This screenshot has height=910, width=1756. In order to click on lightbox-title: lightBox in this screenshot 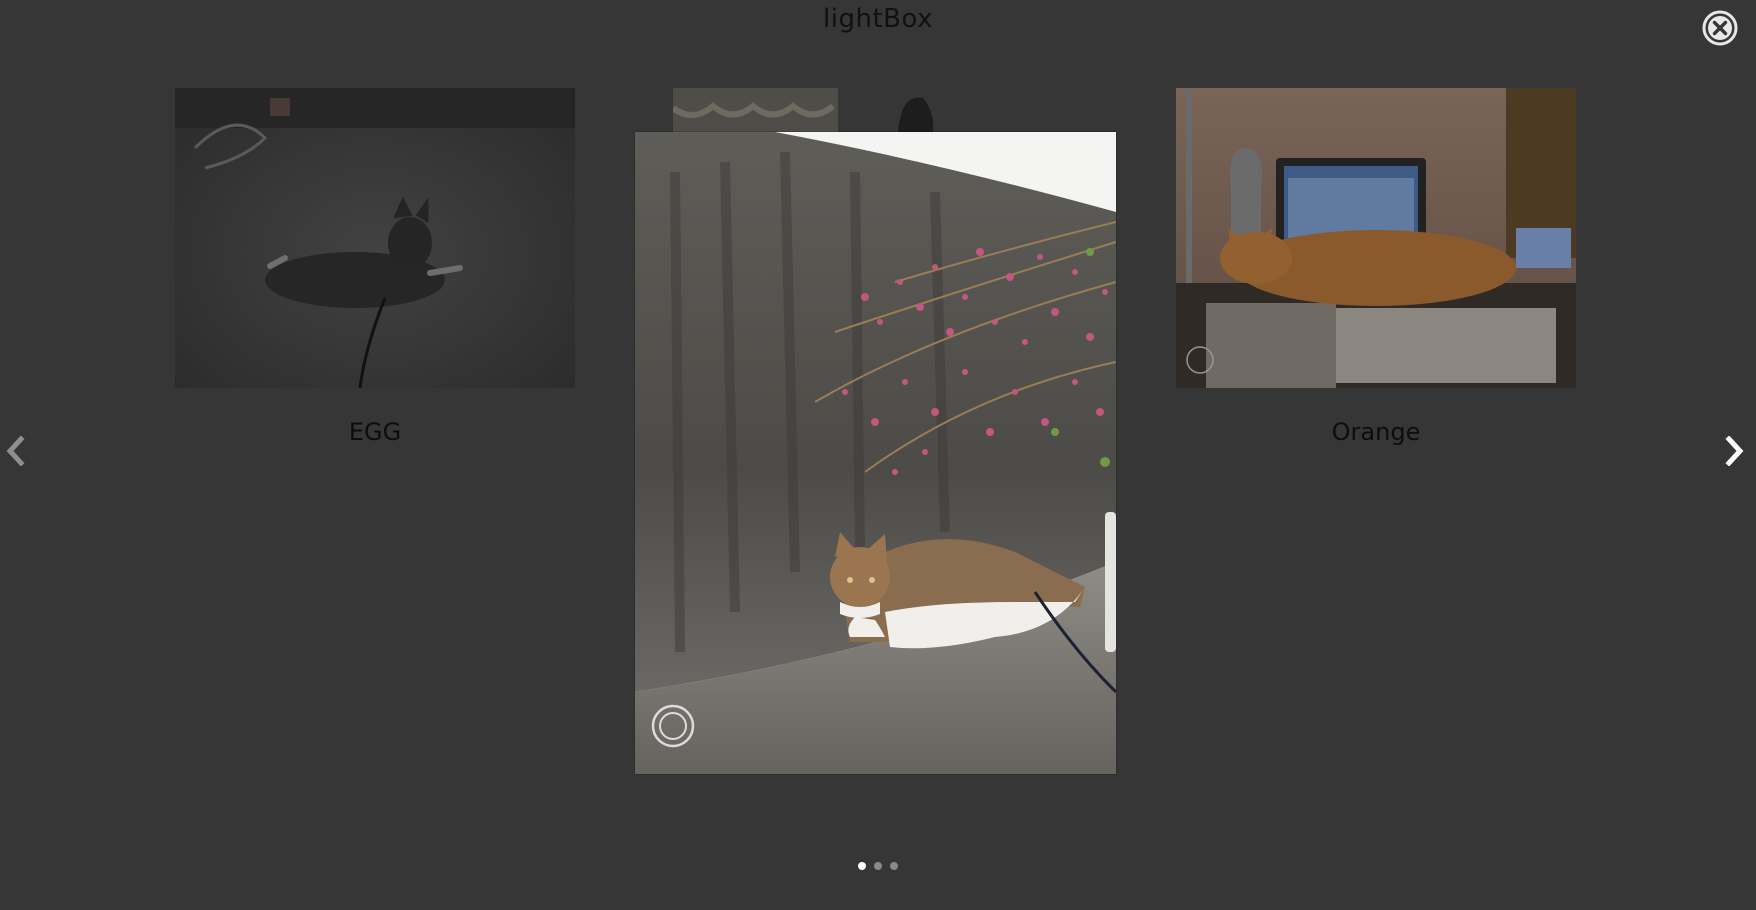, I will do `click(878, 19)`.